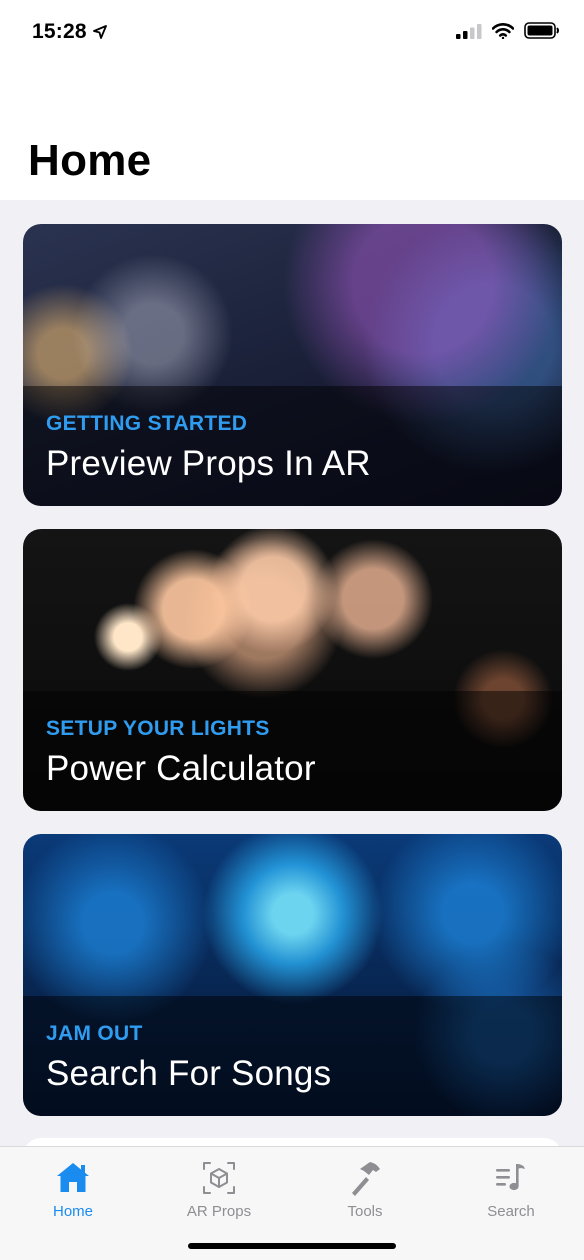  I want to click on music-list-icon, so click(510, 1177).